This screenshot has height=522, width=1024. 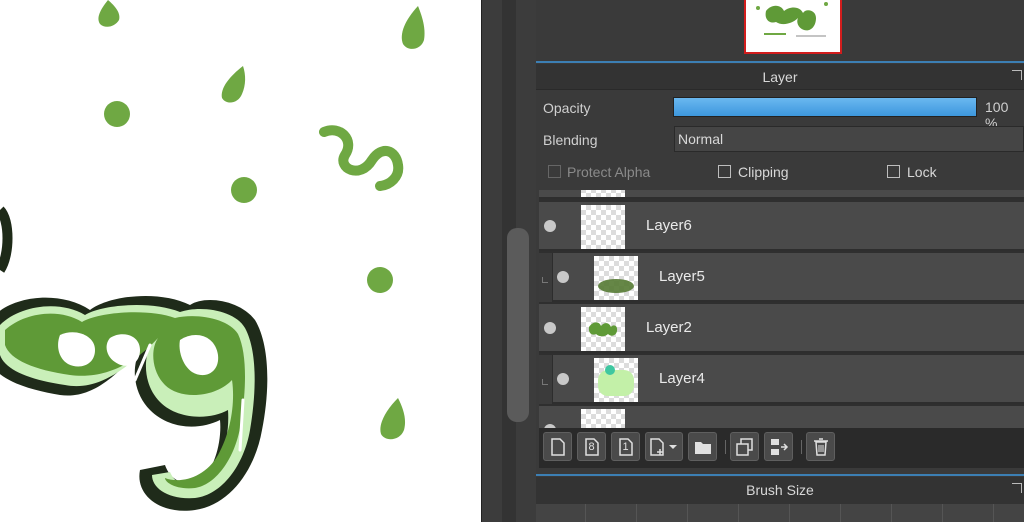 I want to click on layer-toolbar: 8 1, so click(x=781, y=448).